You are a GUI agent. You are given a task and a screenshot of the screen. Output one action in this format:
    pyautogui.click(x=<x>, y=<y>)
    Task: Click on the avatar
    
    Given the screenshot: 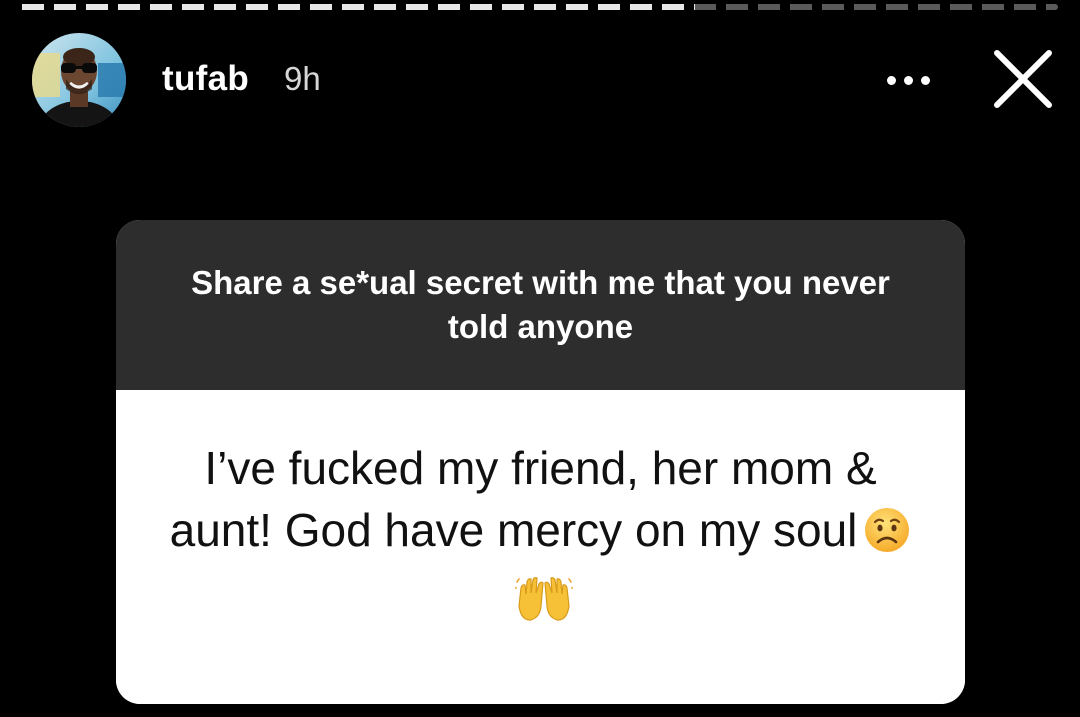 What is the action you would take?
    pyautogui.click(x=79, y=80)
    